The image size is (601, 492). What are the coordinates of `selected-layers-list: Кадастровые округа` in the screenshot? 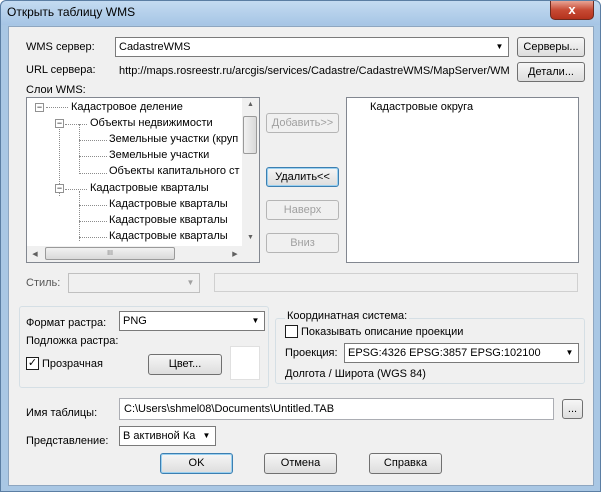 It's located at (462, 180).